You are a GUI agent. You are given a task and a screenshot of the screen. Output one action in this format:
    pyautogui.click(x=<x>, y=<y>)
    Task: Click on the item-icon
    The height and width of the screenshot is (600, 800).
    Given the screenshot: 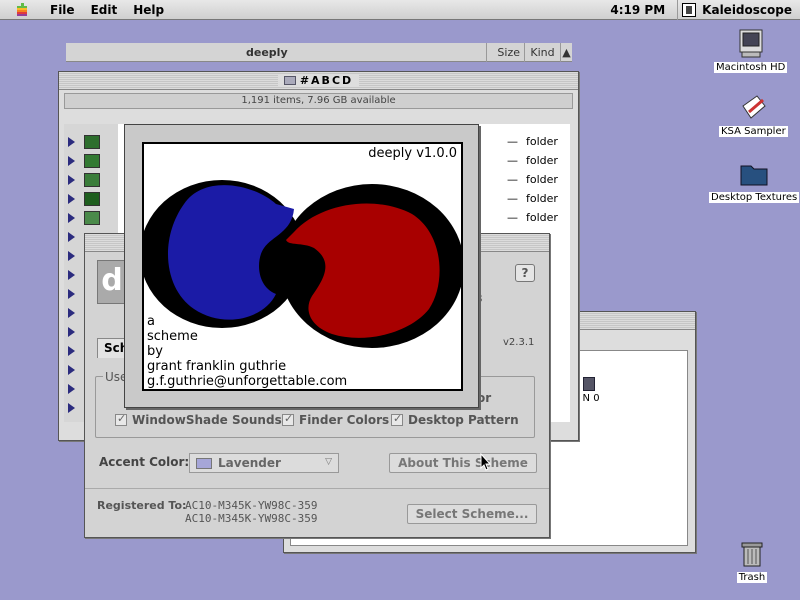 What is the action you would take?
    pyautogui.click(x=589, y=384)
    